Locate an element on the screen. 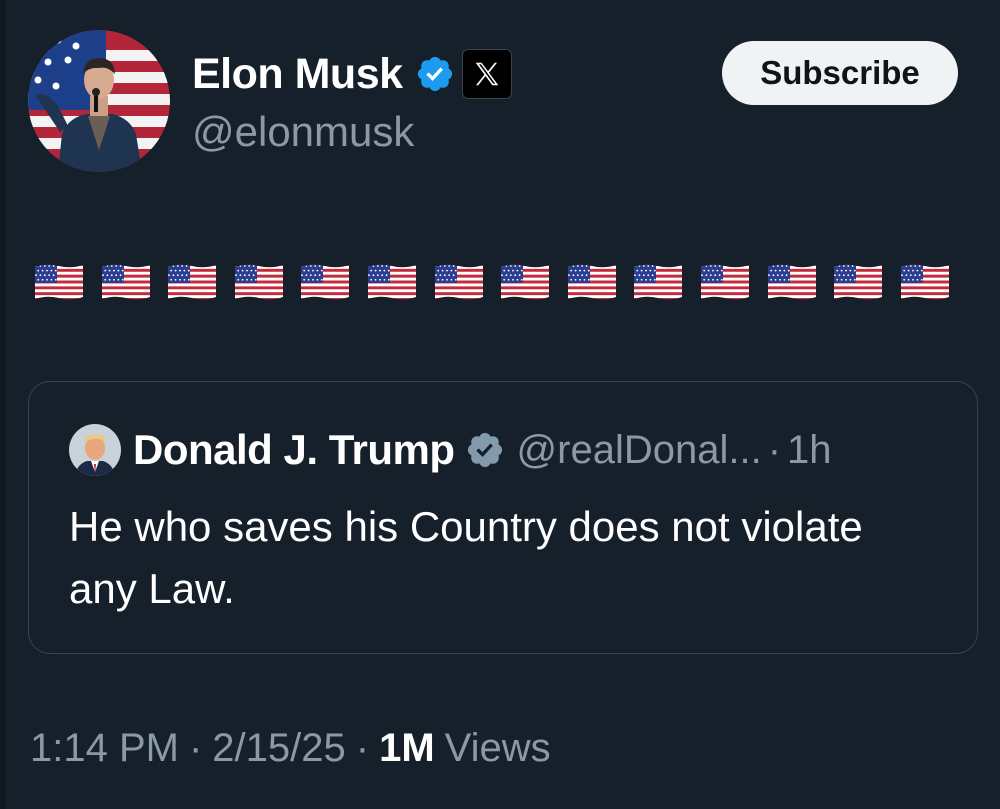 This screenshot has width=1000, height=809. post-time: 1:14 PM is located at coordinates (104, 748).